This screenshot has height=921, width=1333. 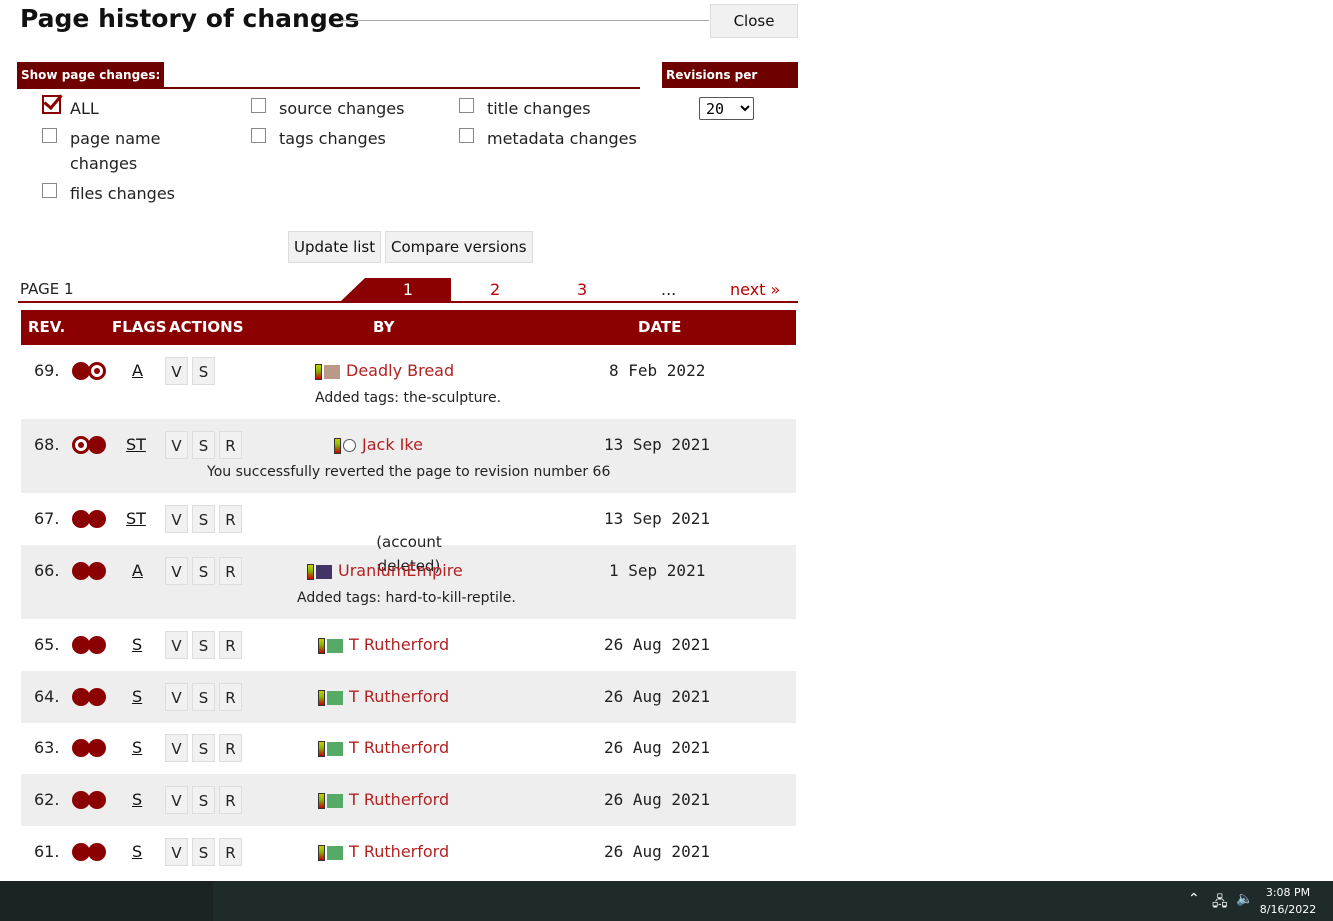 What do you see at coordinates (495, 289) in the screenshot?
I see `pagination-page-2: 2` at bounding box center [495, 289].